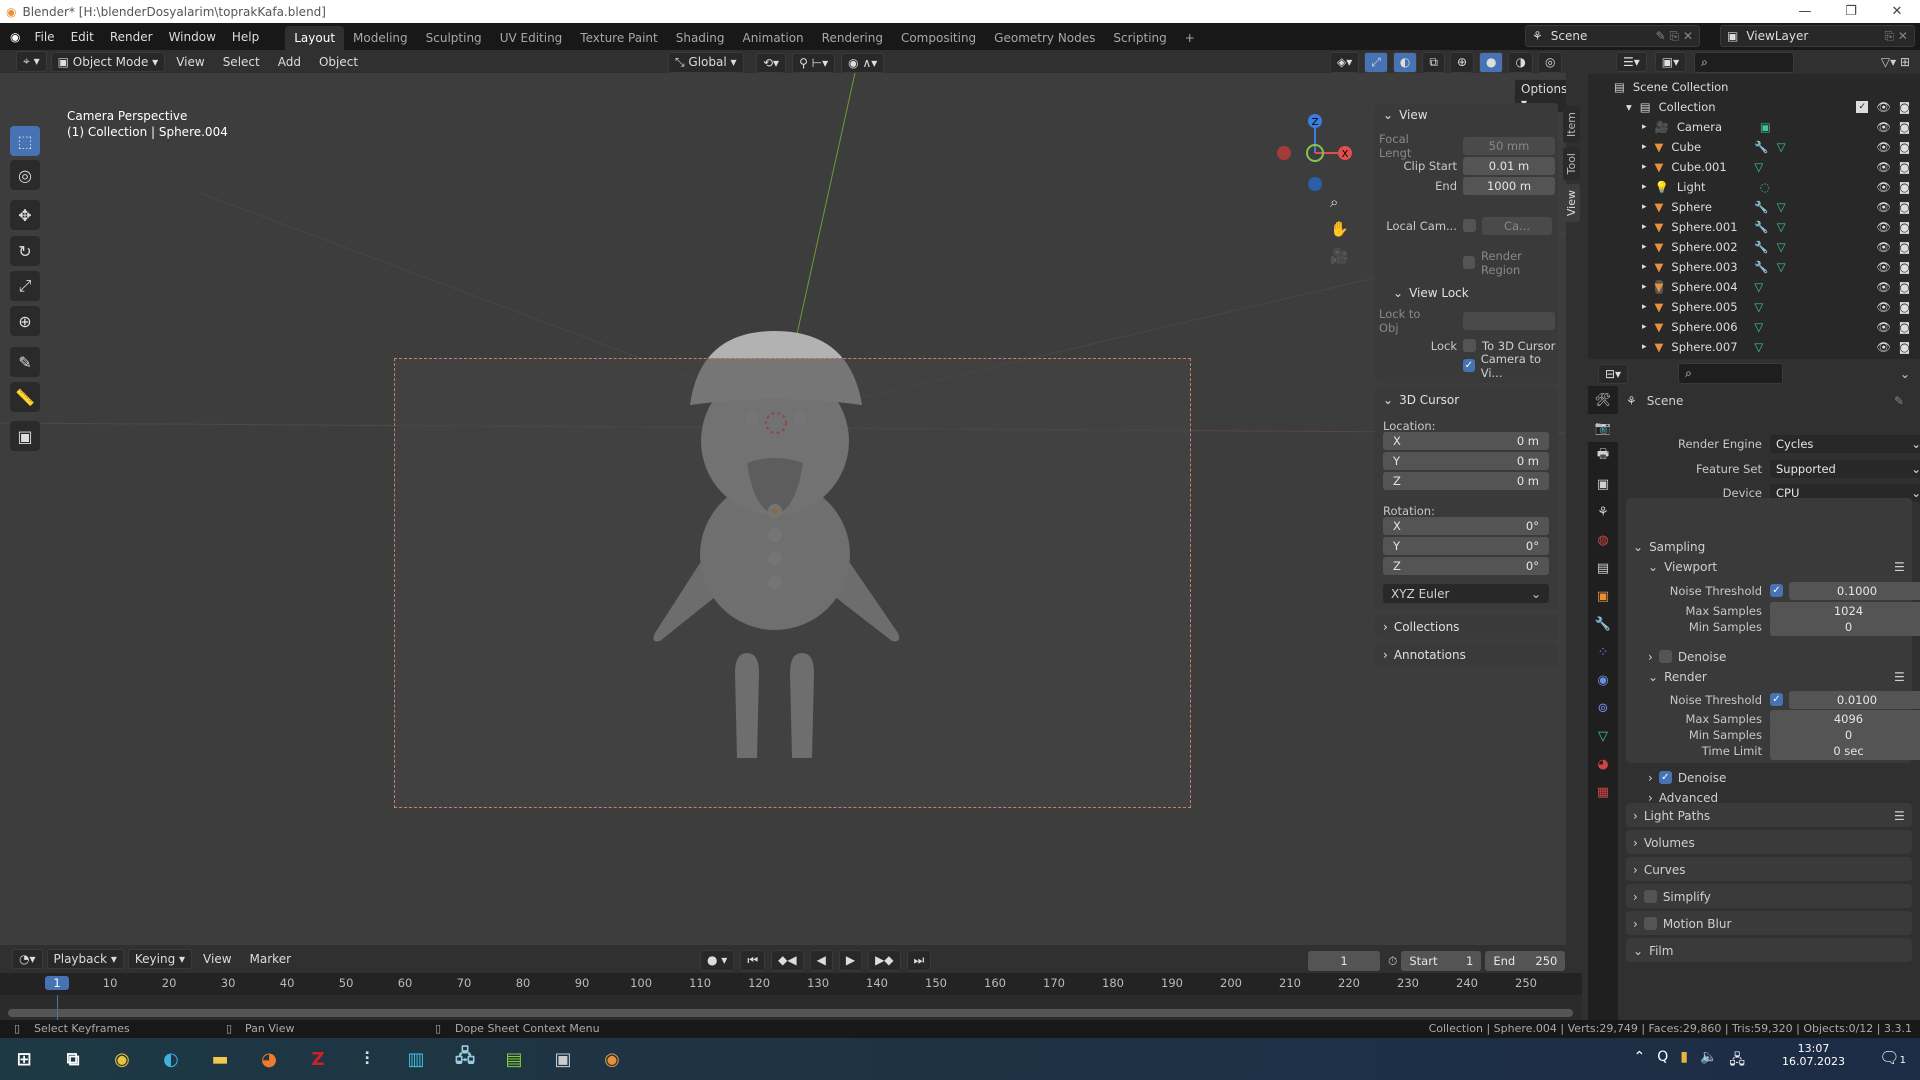 The width and height of the screenshot is (1920, 1080). I want to click on tab-item: Item, so click(1571, 125).